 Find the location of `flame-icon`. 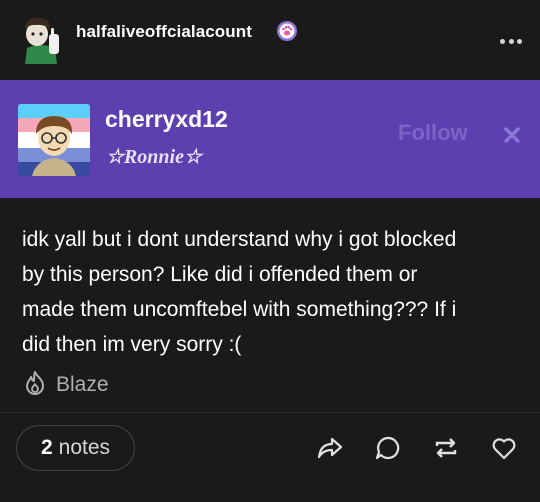

flame-icon is located at coordinates (35, 385).